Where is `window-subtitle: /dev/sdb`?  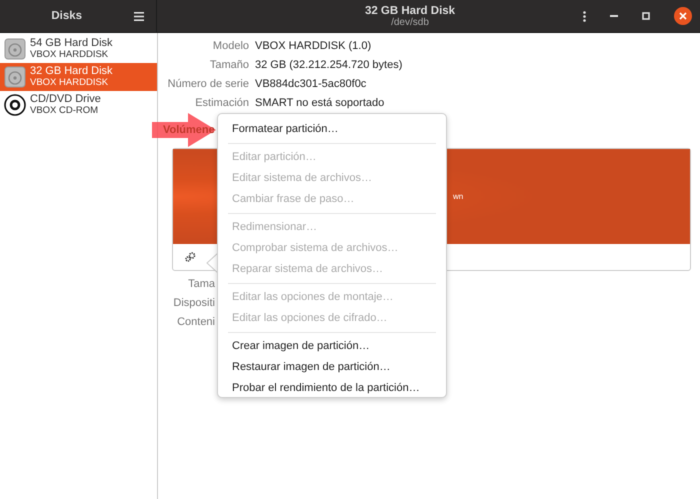 window-subtitle: /dev/sdb is located at coordinates (410, 22).